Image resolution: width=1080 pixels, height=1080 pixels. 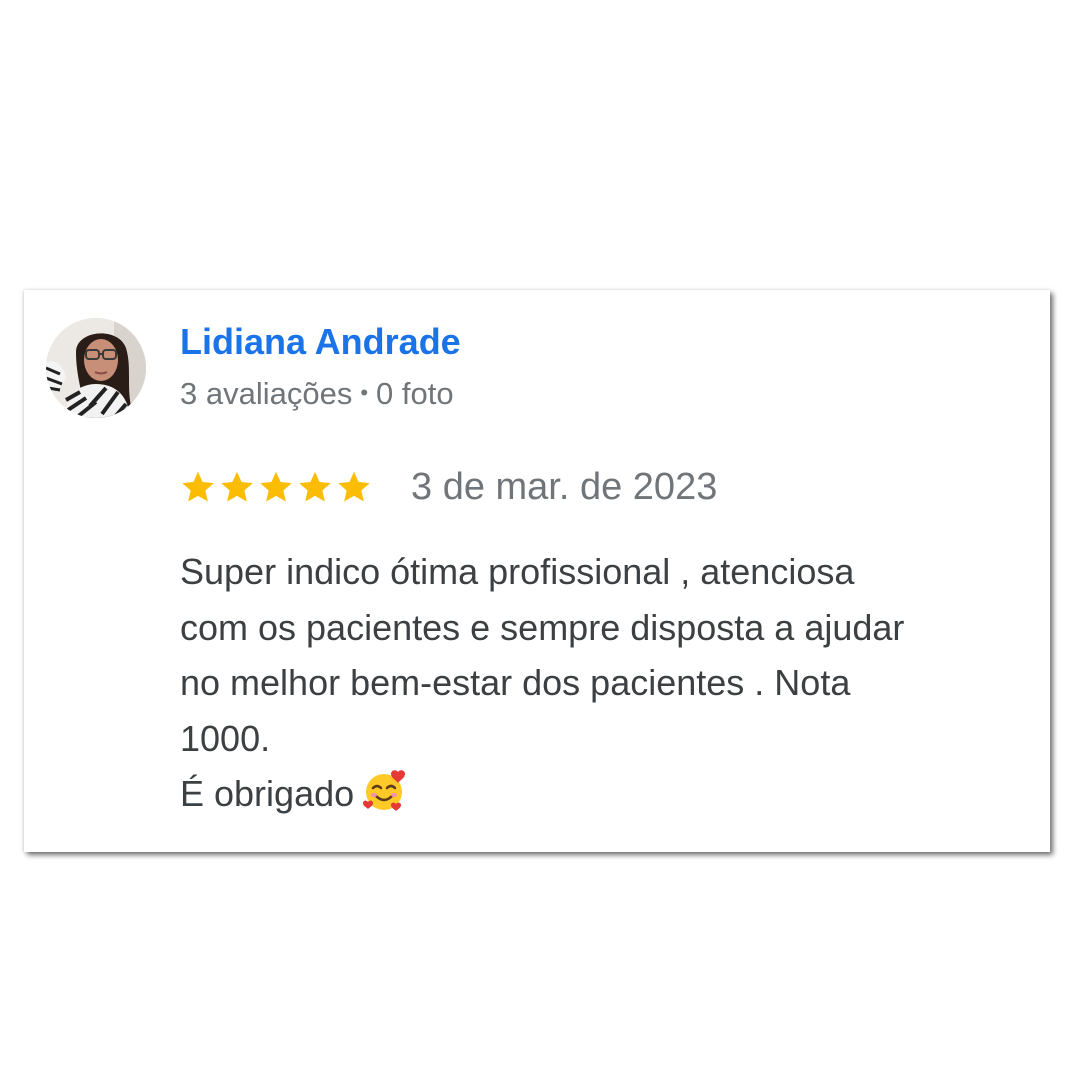 I want to click on rating-row: 3 de mar. de 2023, so click(x=448, y=487).